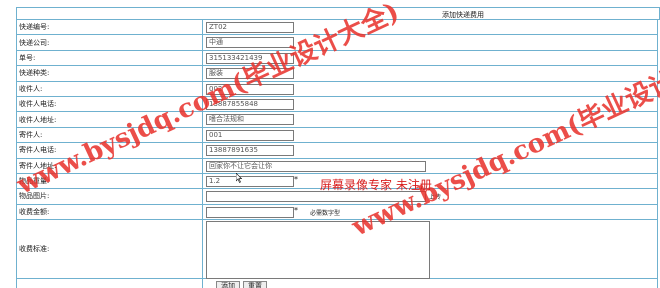 The image size is (660, 288). I want to click on sender-address-input: 回家你不让它会让你, so click(316, 166).